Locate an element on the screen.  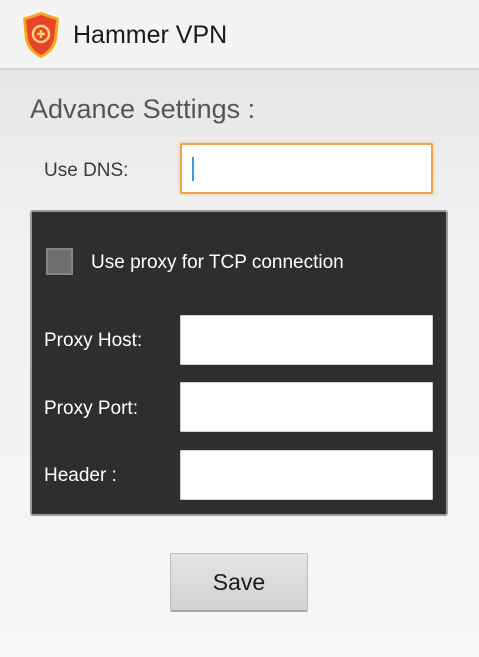
save-button: Save is located at coordinates (239, 582).